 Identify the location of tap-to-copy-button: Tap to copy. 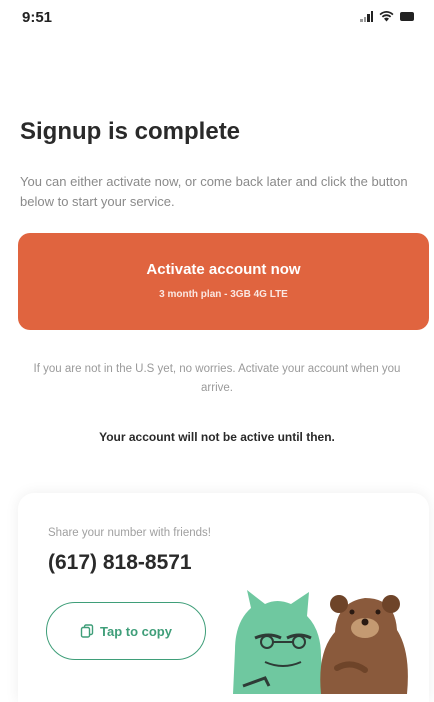
(126, 631).